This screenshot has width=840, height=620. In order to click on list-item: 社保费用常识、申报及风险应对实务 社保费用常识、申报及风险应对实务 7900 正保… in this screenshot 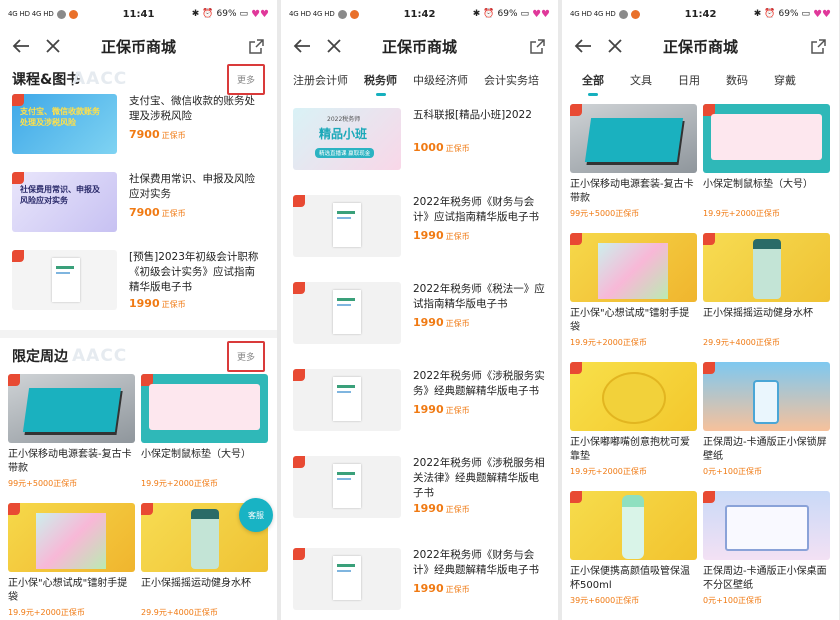, I will do `click(138, 211)`.